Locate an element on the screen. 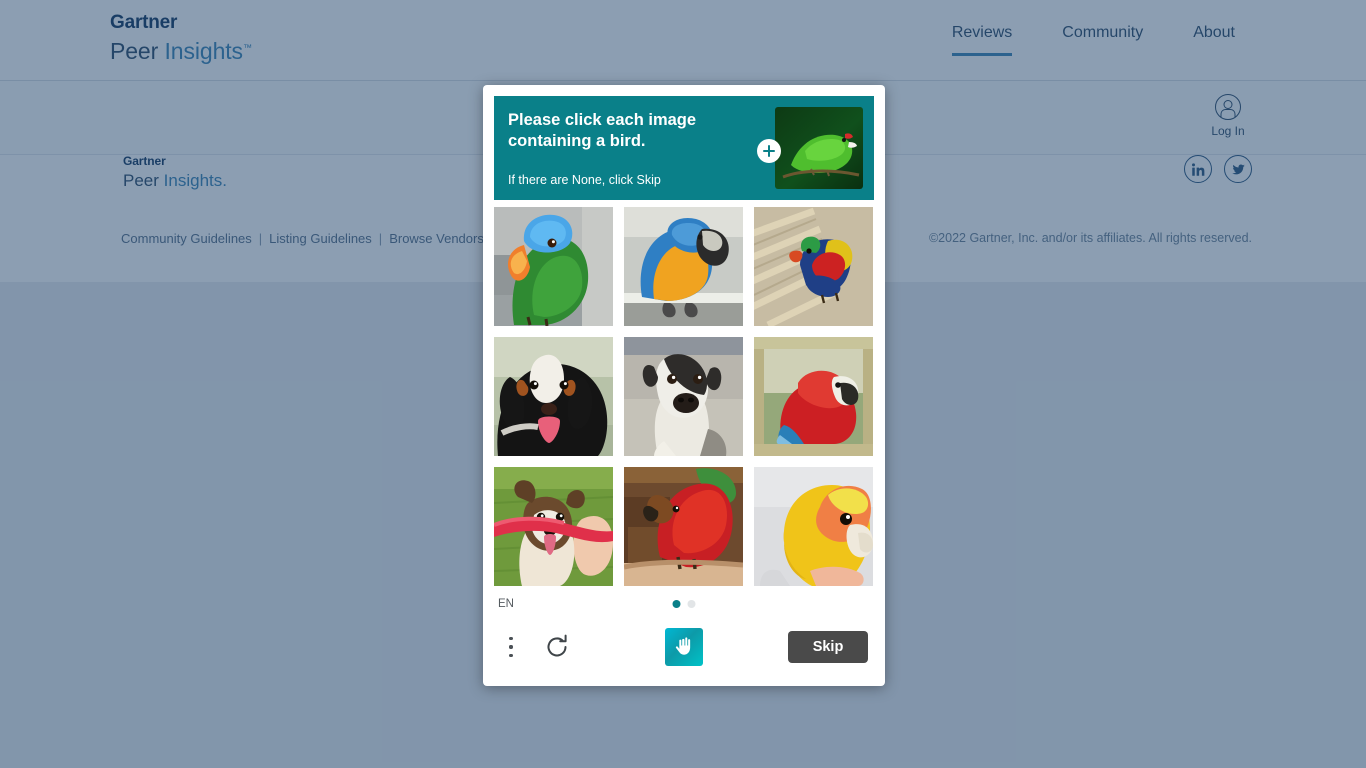 This screenshot has height=768, width=1366. captcha-example-image is located at coordinates (819, 148).